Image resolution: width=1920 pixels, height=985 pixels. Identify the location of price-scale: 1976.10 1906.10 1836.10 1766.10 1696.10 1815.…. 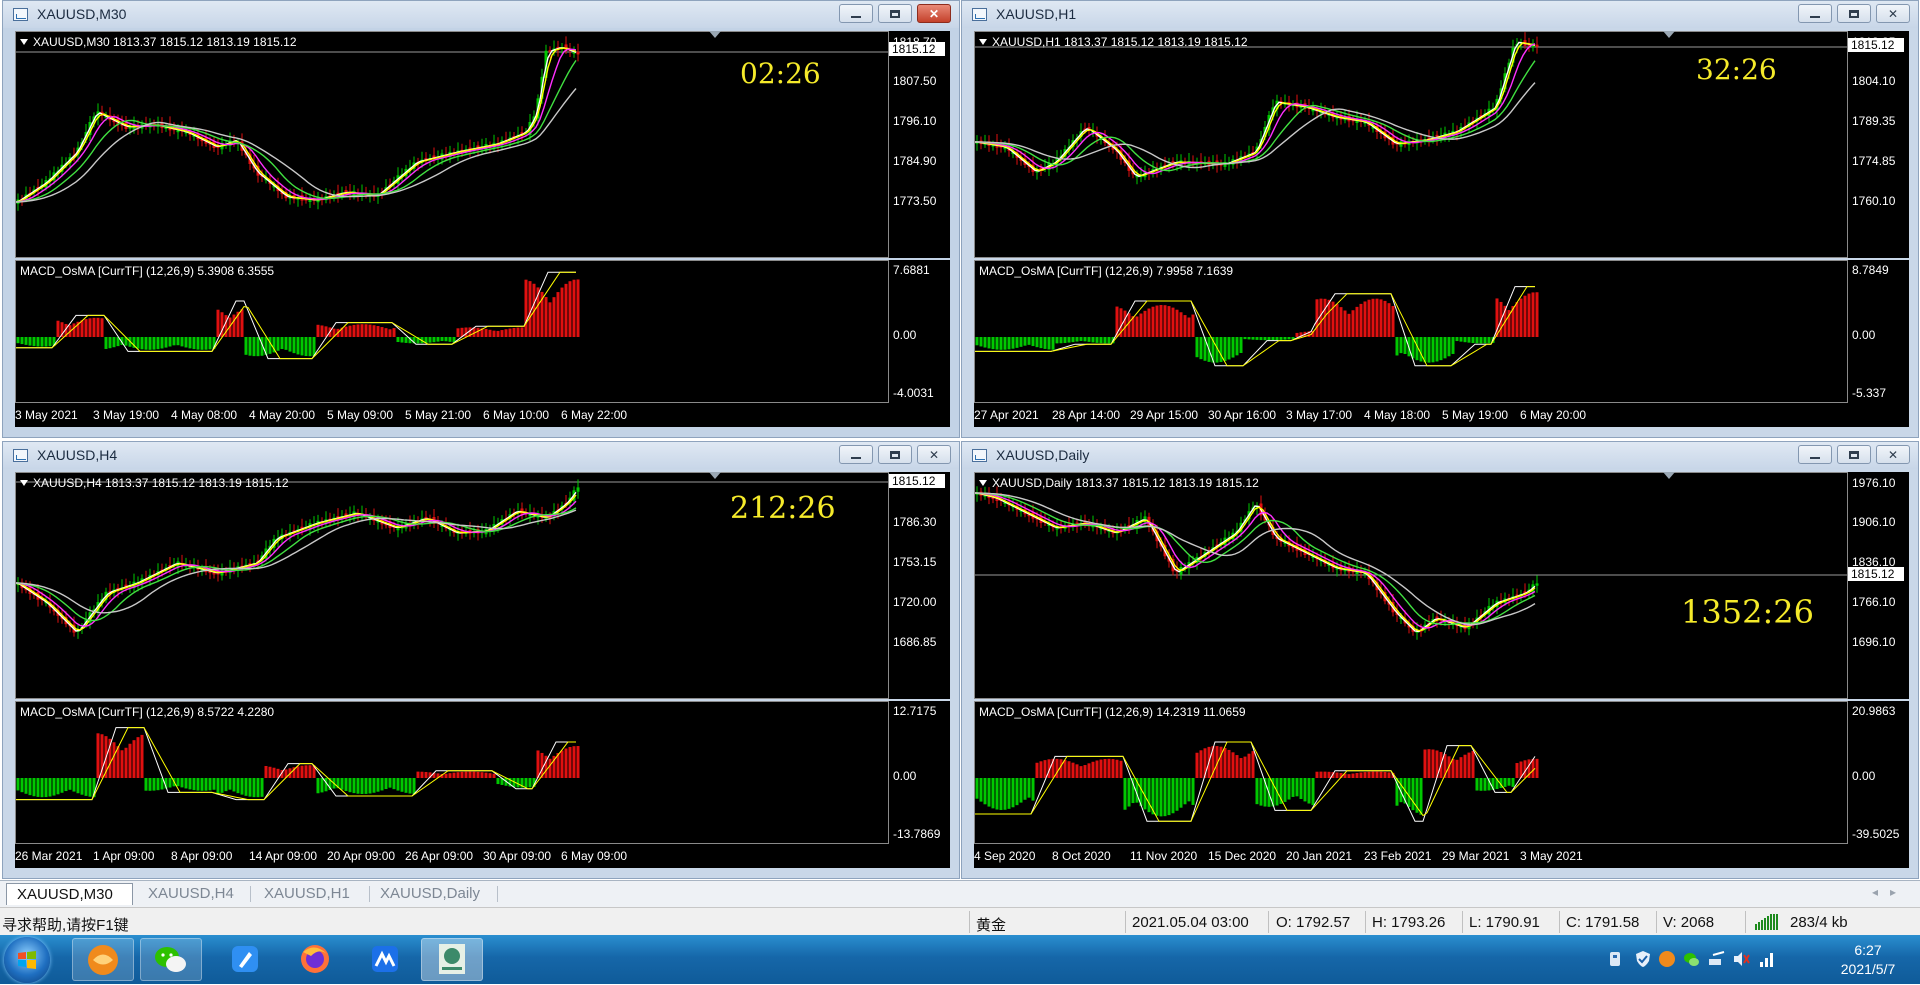
(1878, 585).